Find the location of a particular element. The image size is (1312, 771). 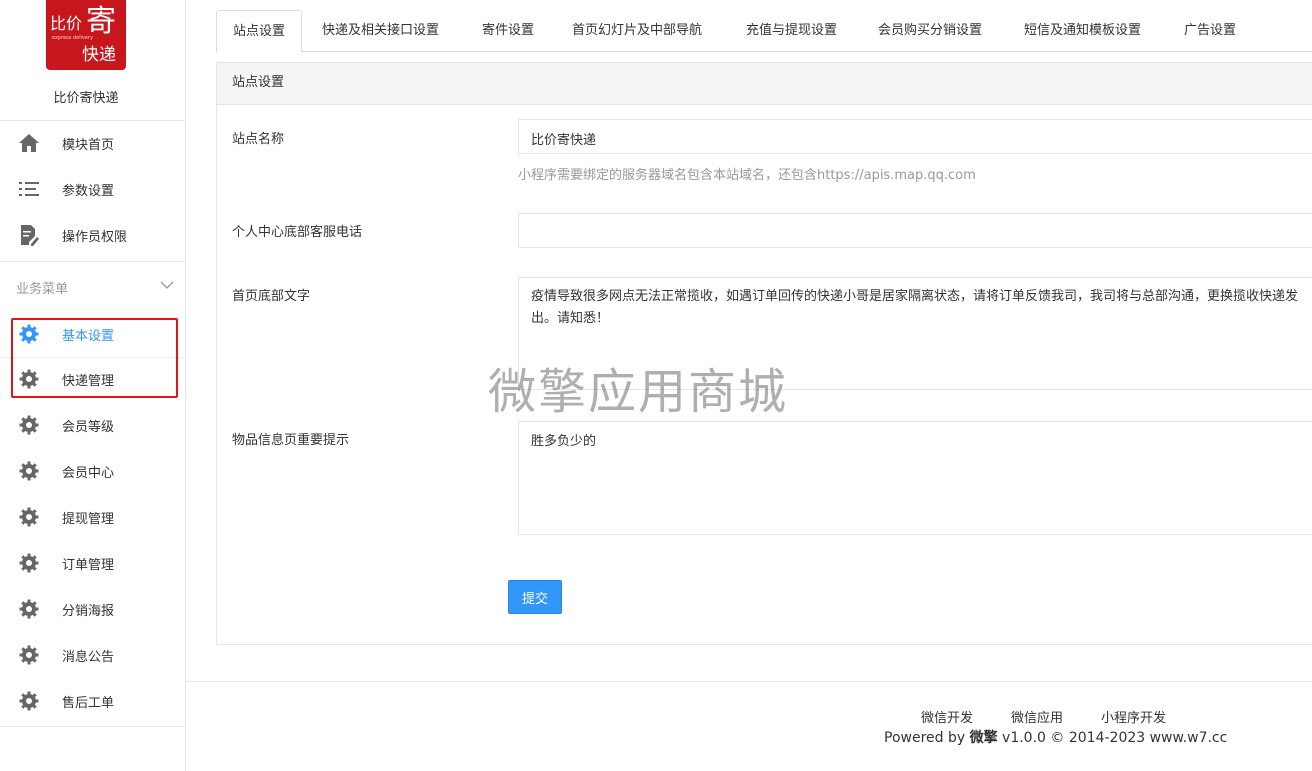

service-phone-label: 个人中心底部客服电话 is located at coordinates (297, 232).